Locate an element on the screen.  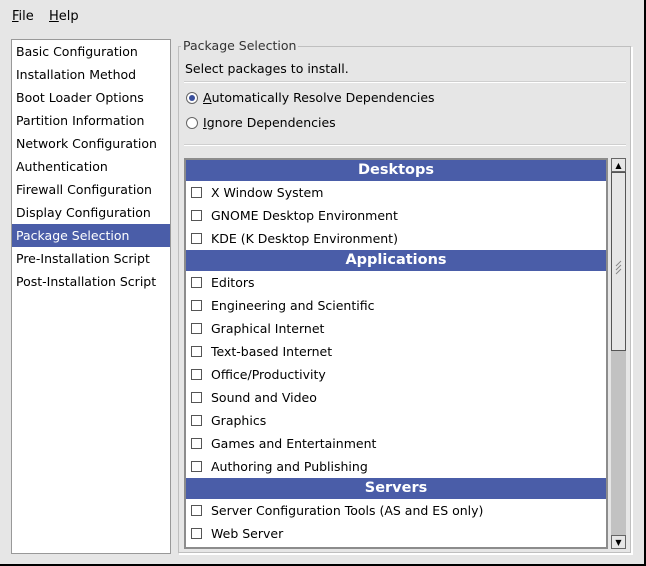
radio-ignore-label: Ignore Dependencies is located at coordinates (269, 122).